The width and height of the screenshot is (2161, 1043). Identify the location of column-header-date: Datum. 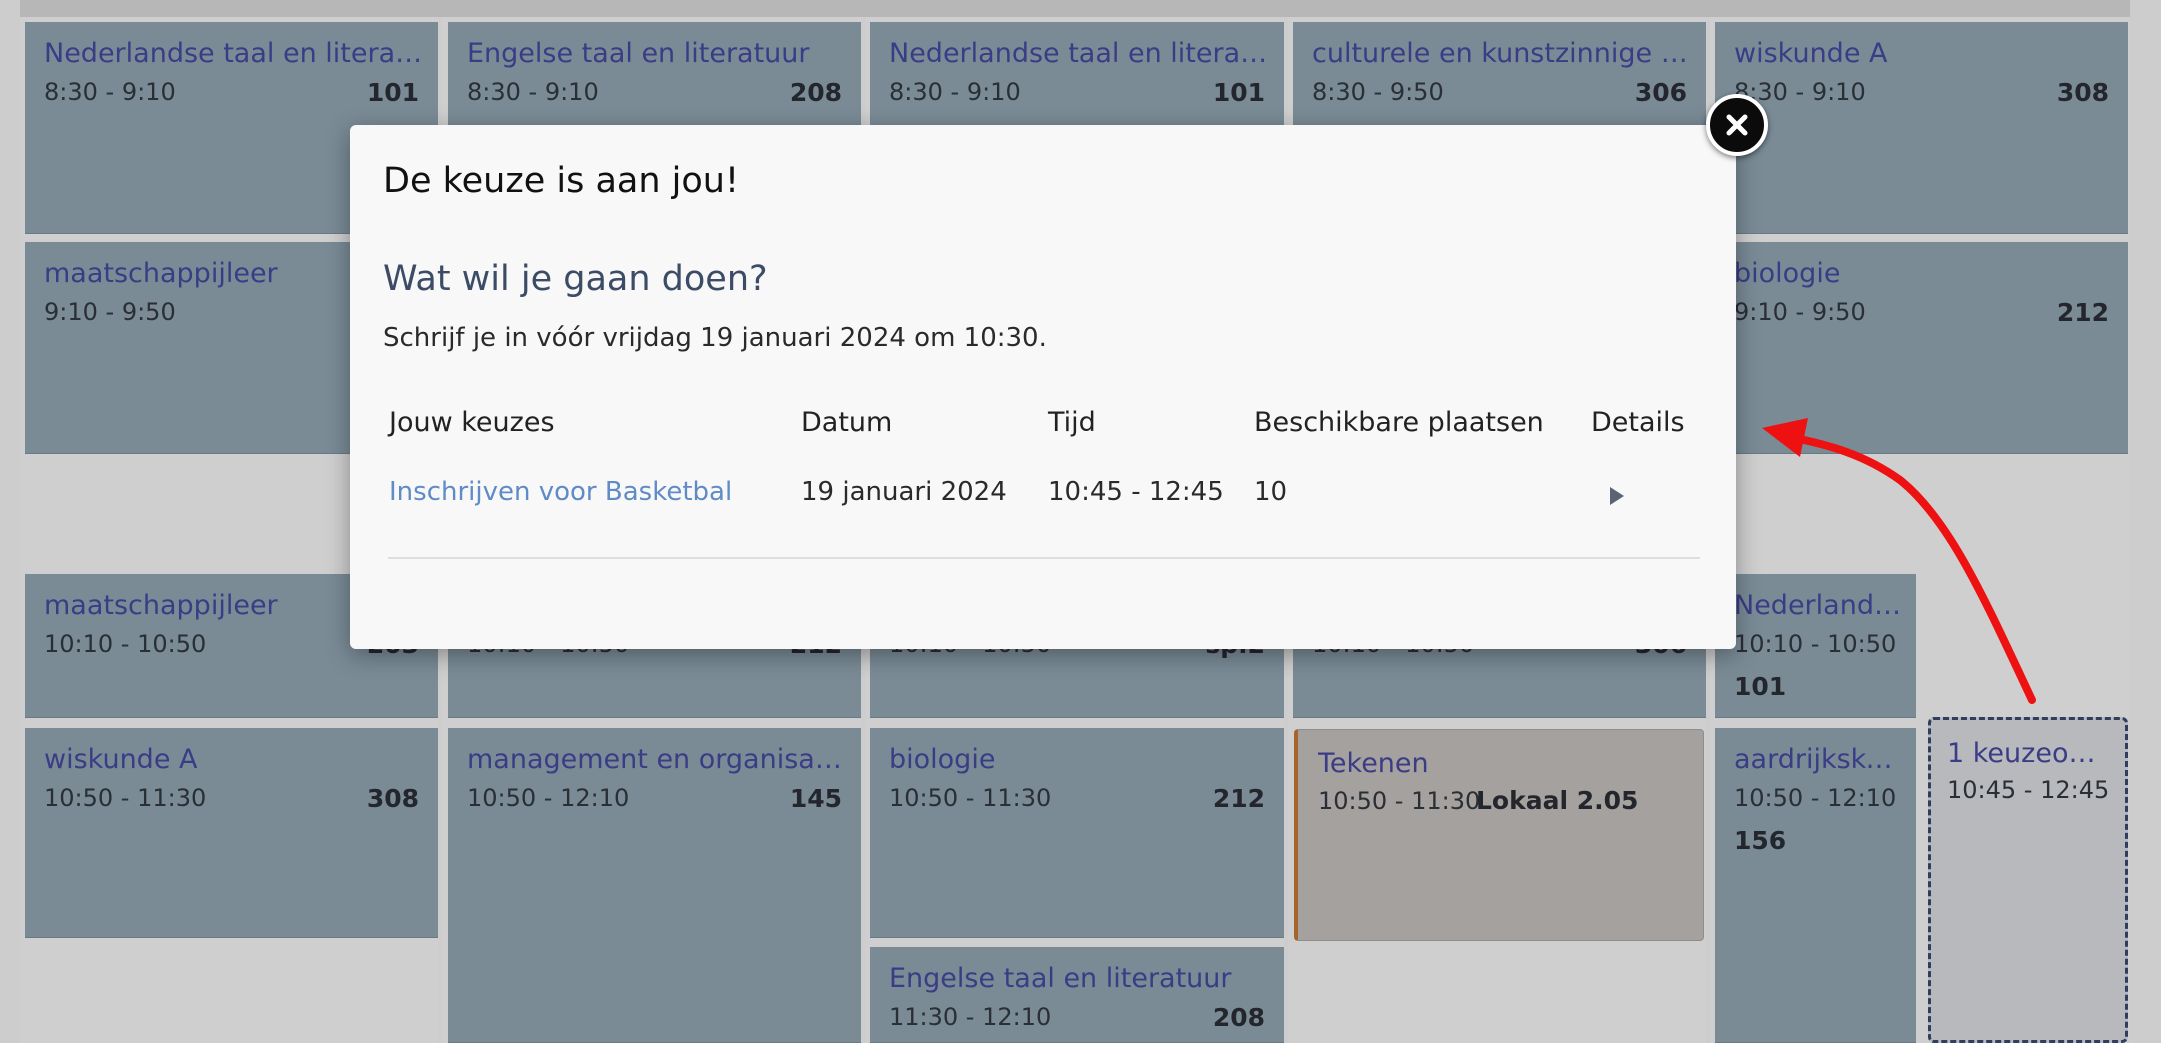
(847, 422).